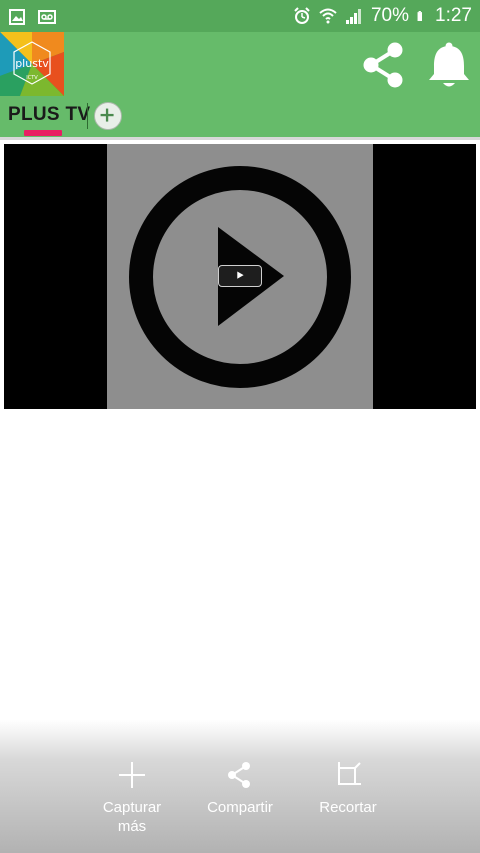  I want to click on crop-icon, so click(349, 773).